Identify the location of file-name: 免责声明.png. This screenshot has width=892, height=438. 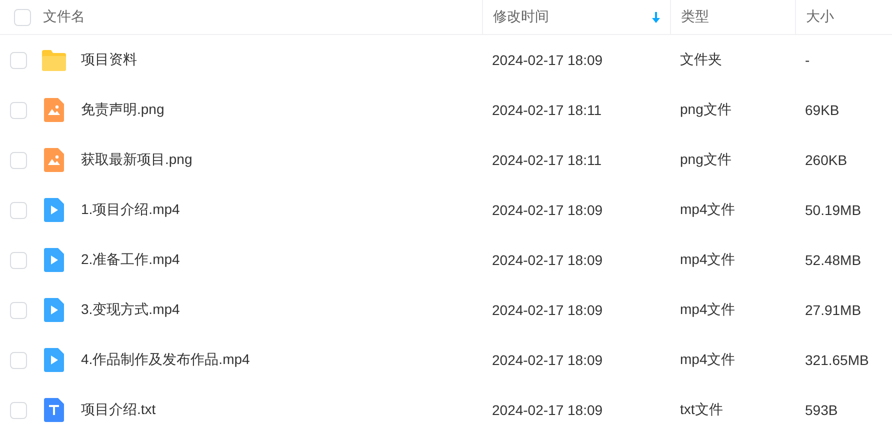
(122, 110).